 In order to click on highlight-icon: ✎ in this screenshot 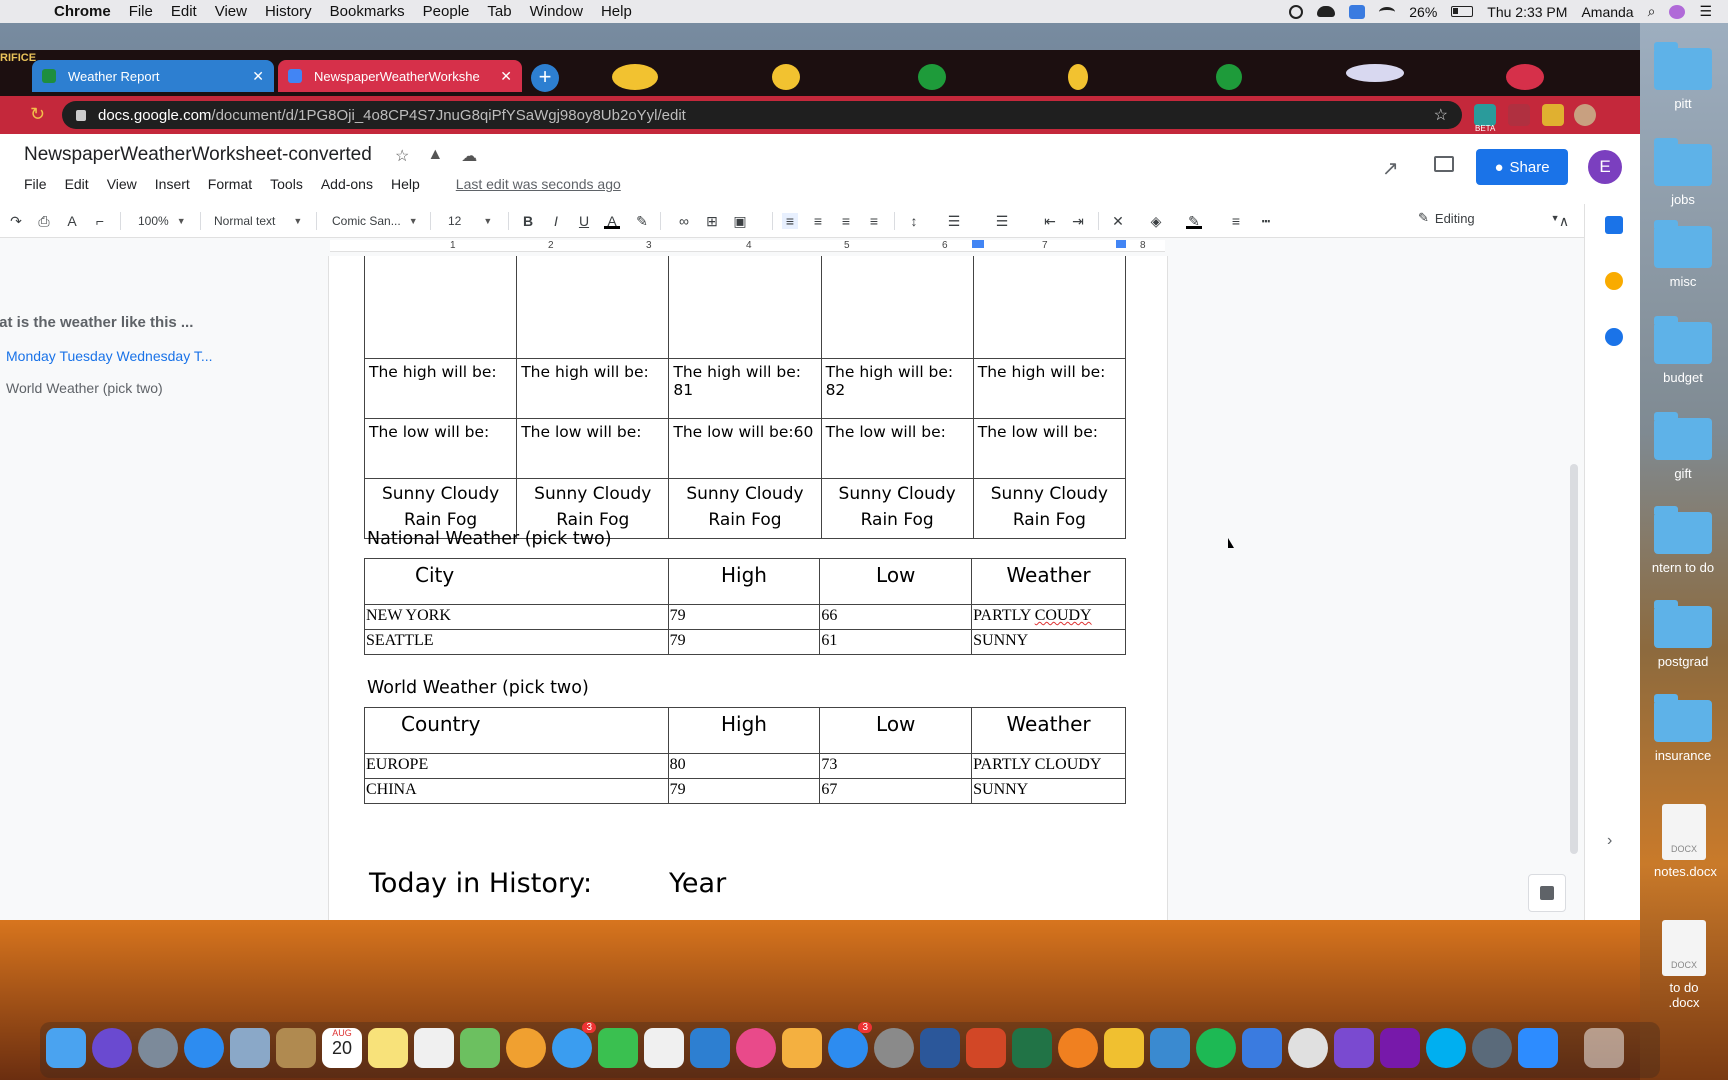, I will do `click(642, 221)`.